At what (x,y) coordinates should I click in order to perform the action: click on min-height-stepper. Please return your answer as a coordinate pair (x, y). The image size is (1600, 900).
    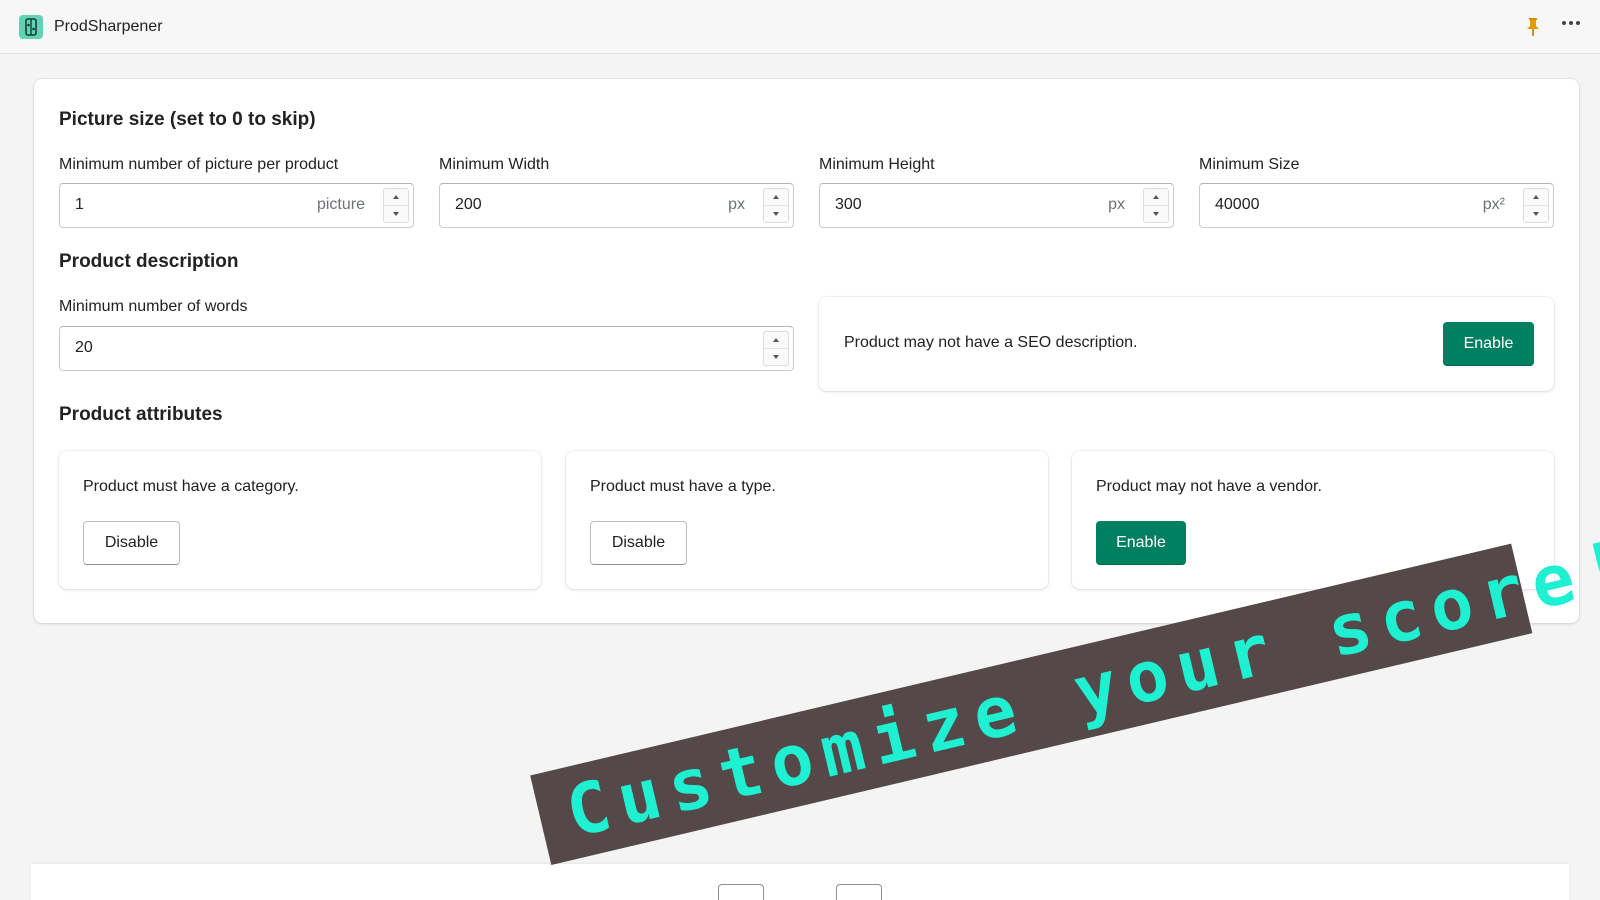
    Looking at the image, I should click on (1156, 205).